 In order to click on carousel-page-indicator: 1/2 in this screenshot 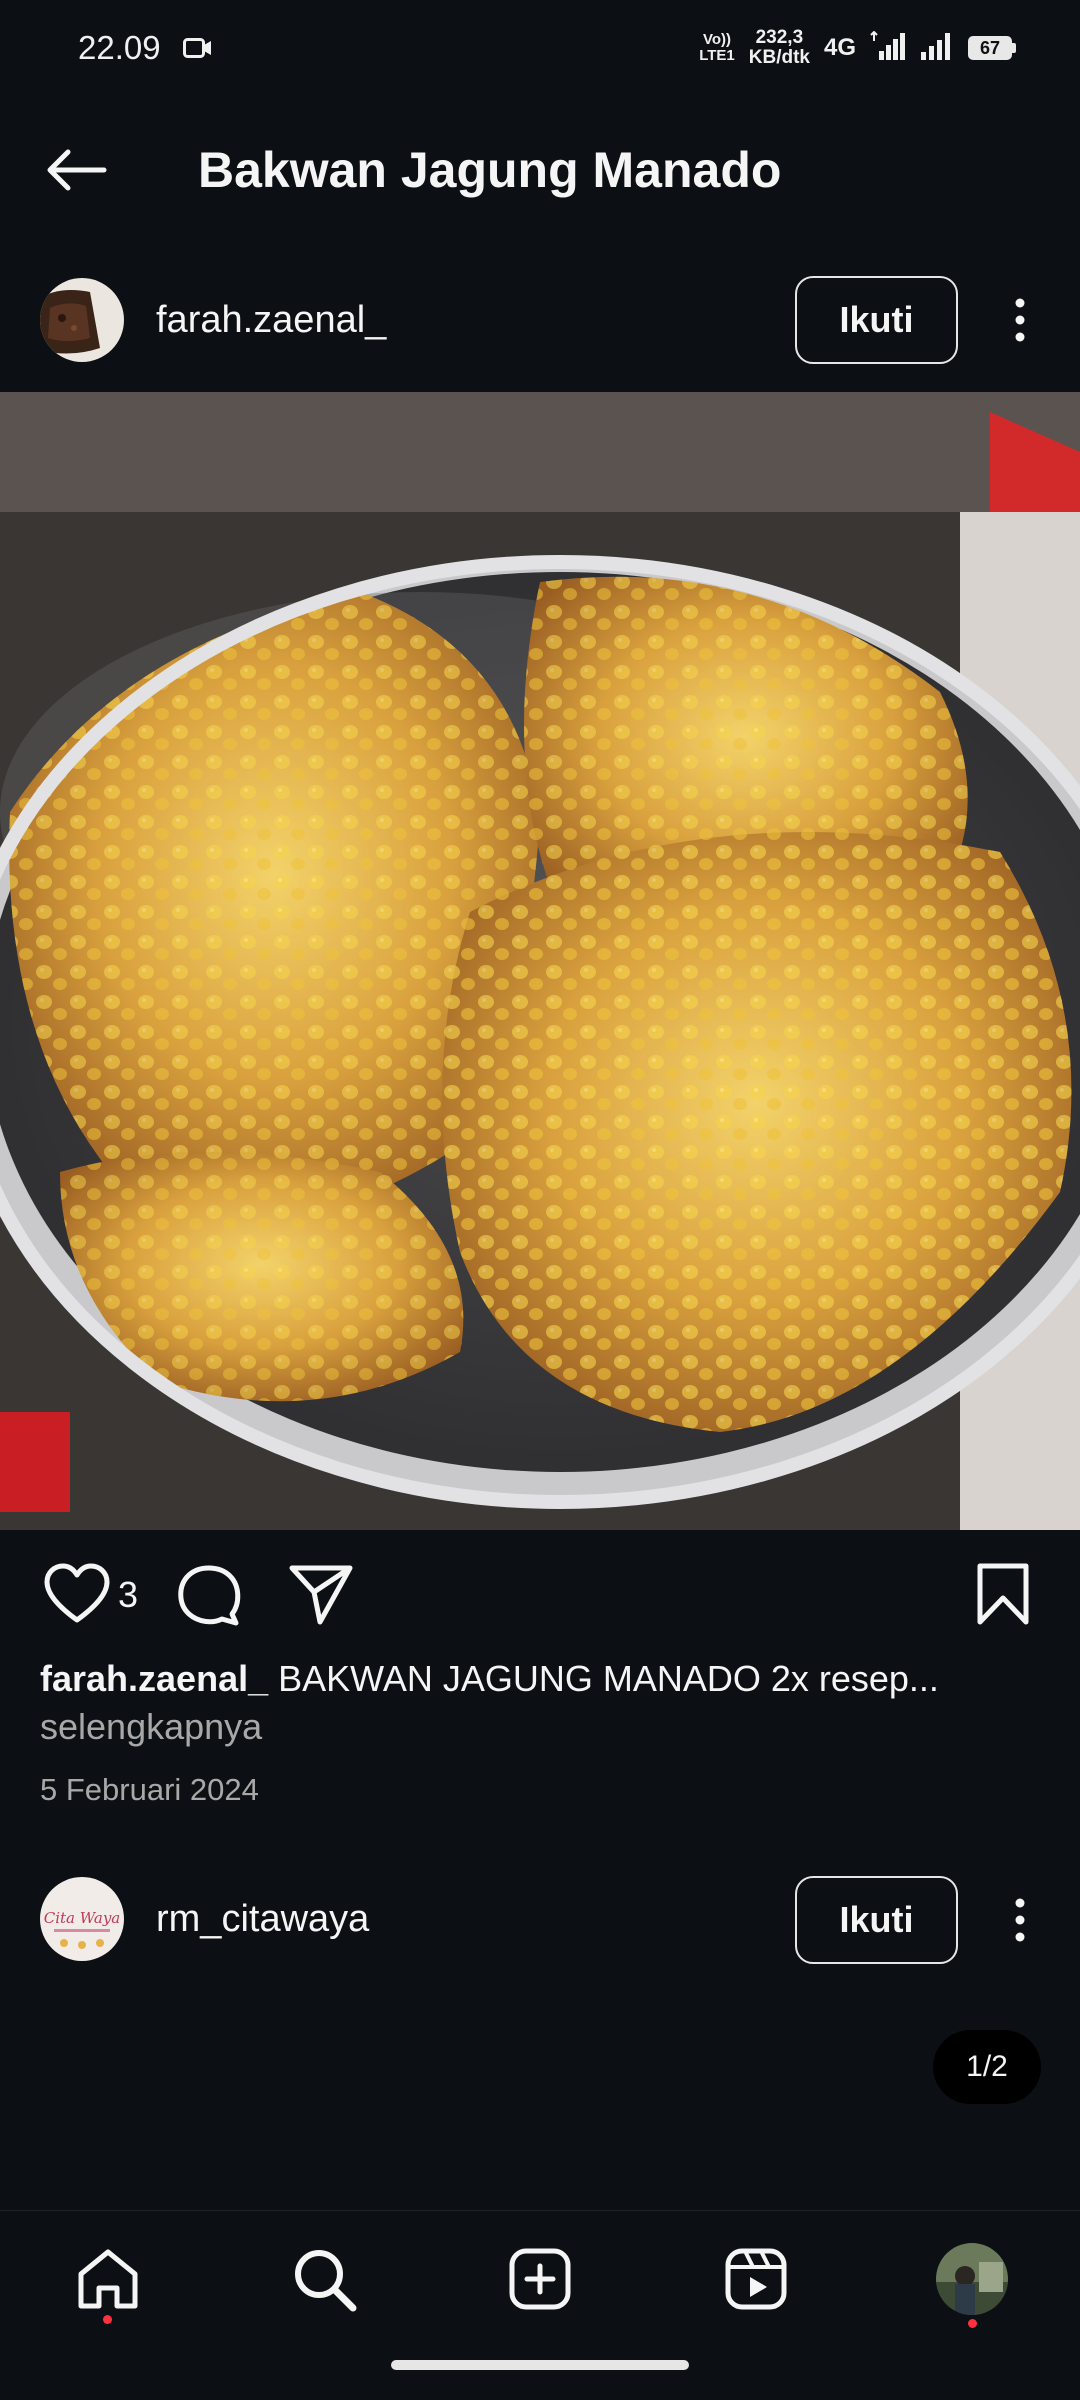, I will do `click(987, 2067)`.